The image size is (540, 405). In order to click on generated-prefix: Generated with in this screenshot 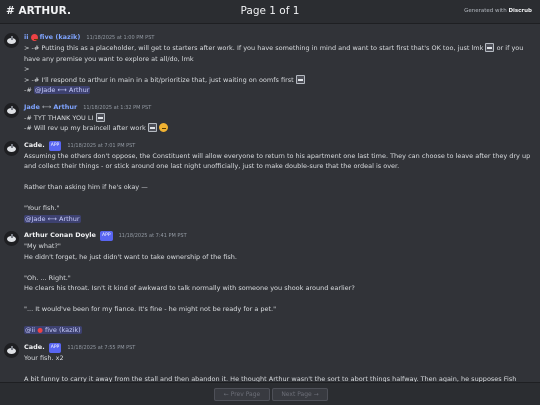, I will do `click(485, 11)`.